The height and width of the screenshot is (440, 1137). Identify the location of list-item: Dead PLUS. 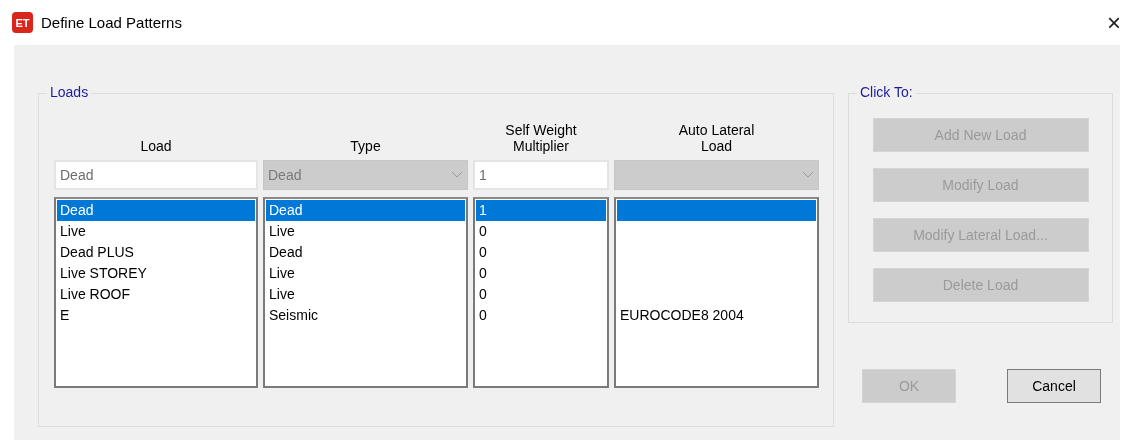
(156, 252).